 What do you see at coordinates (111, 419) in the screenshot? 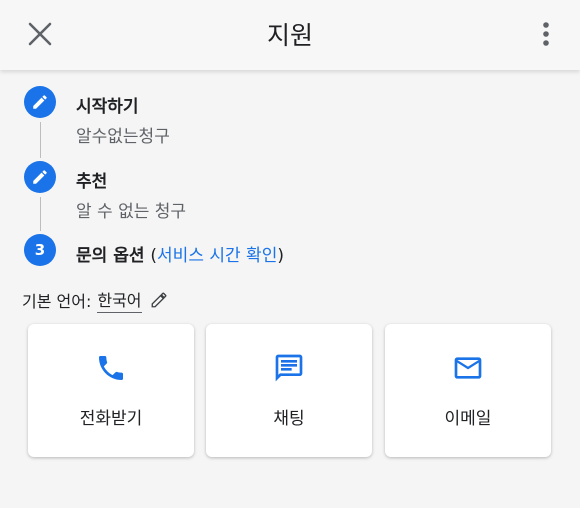
I see `call-option-label: 전화받기` at bounding box center [111, 419].